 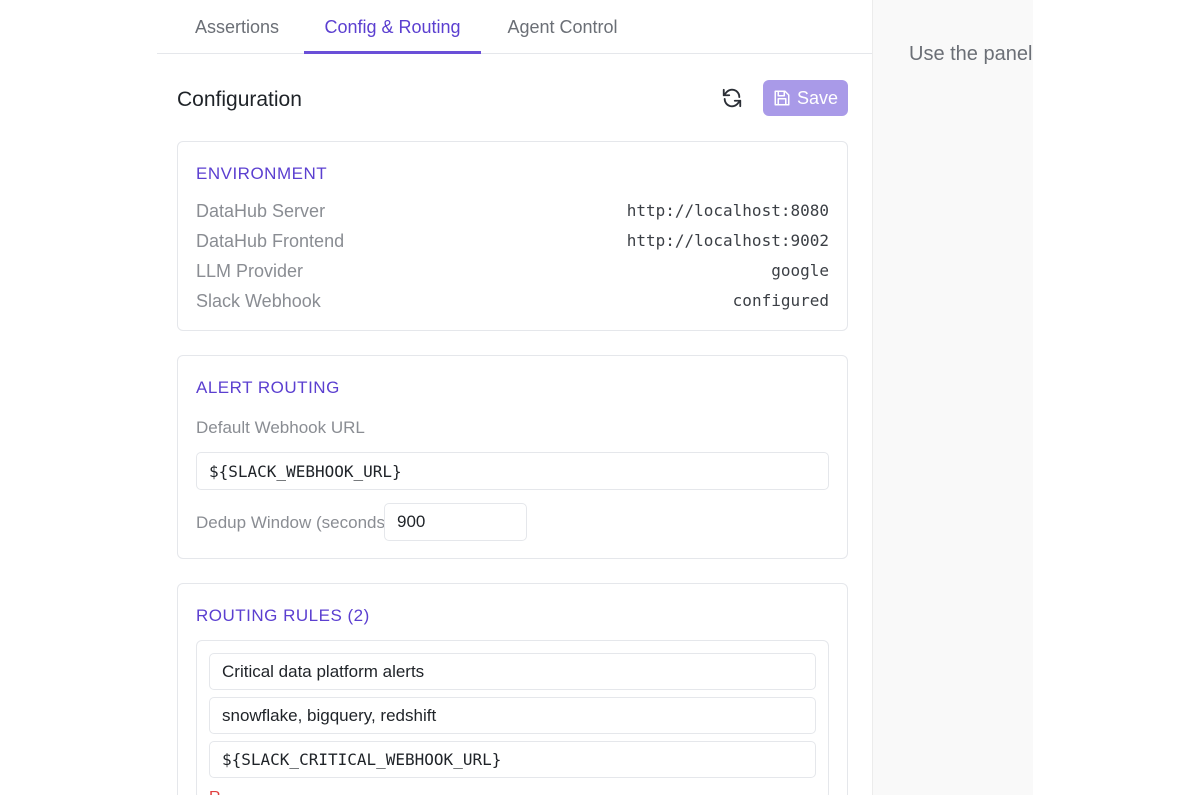 What do you see at coordinates (782, 98) in the screenshot?
I see `save-icon` at bounding box center [782, 98].